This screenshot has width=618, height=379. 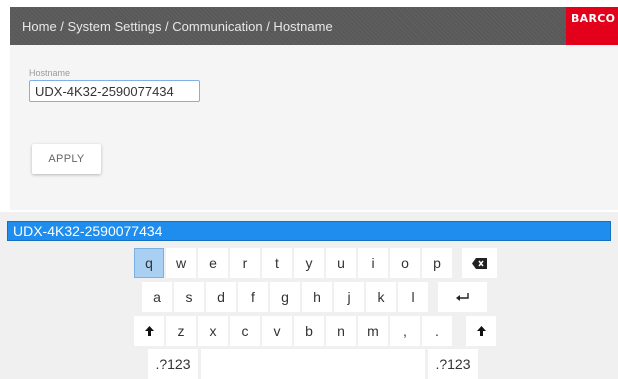 I want to click on apply-button: APPLY, so click(x=66, y=159).